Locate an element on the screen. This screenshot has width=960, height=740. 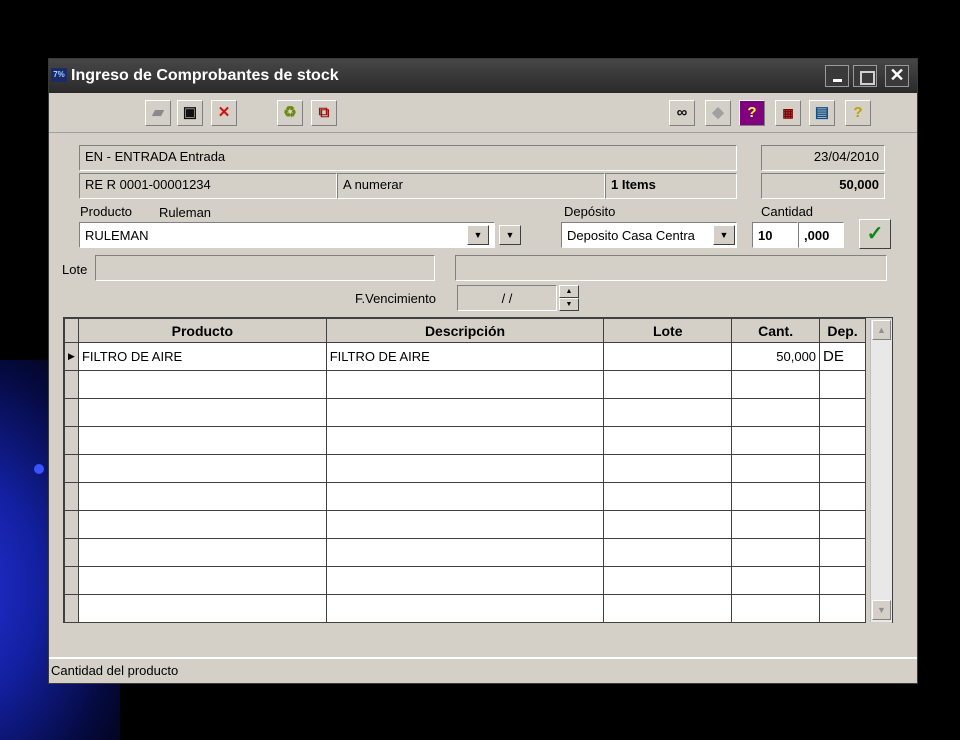
column-header-producto: Producto is located at coordinates (202, 330).